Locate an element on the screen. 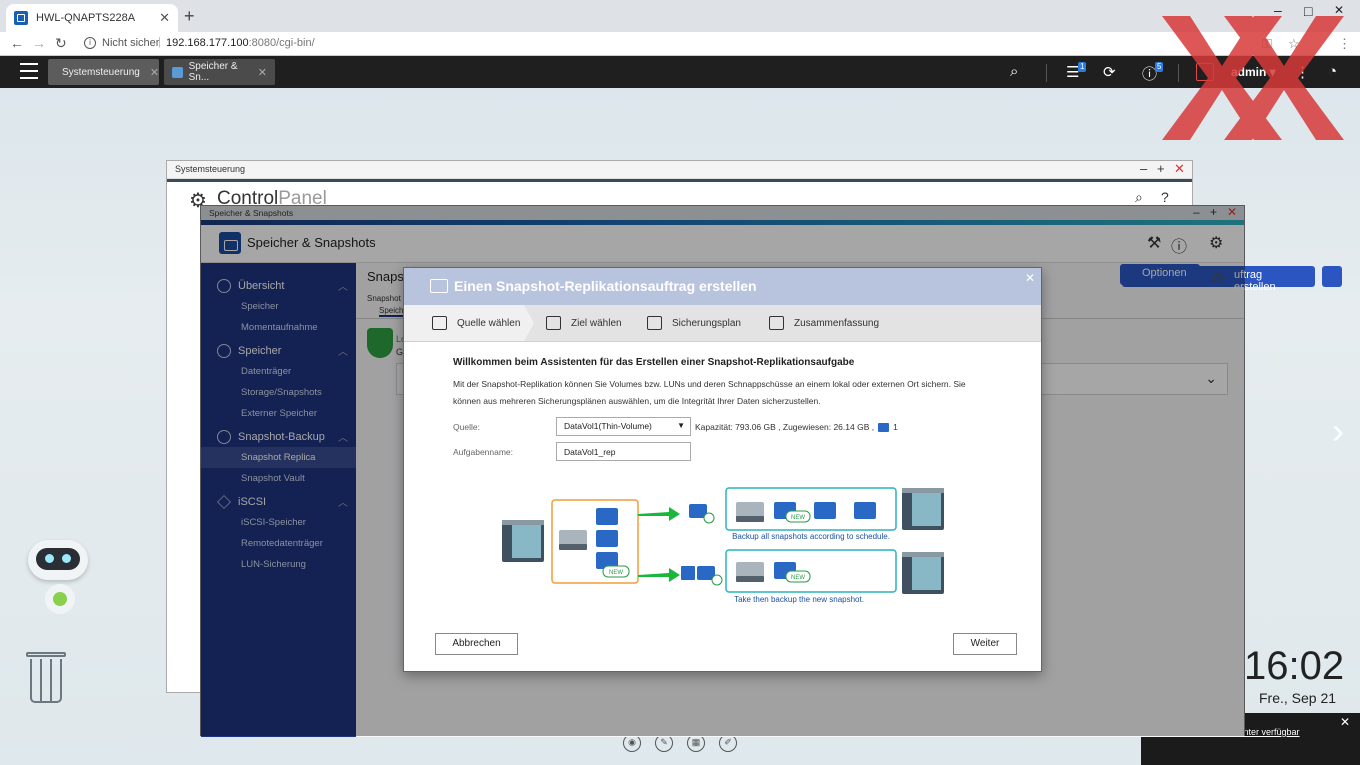 The width and height of the screenshot is (1360, 765). close-window-button: ✕ is located at coordinates (1339, 10).